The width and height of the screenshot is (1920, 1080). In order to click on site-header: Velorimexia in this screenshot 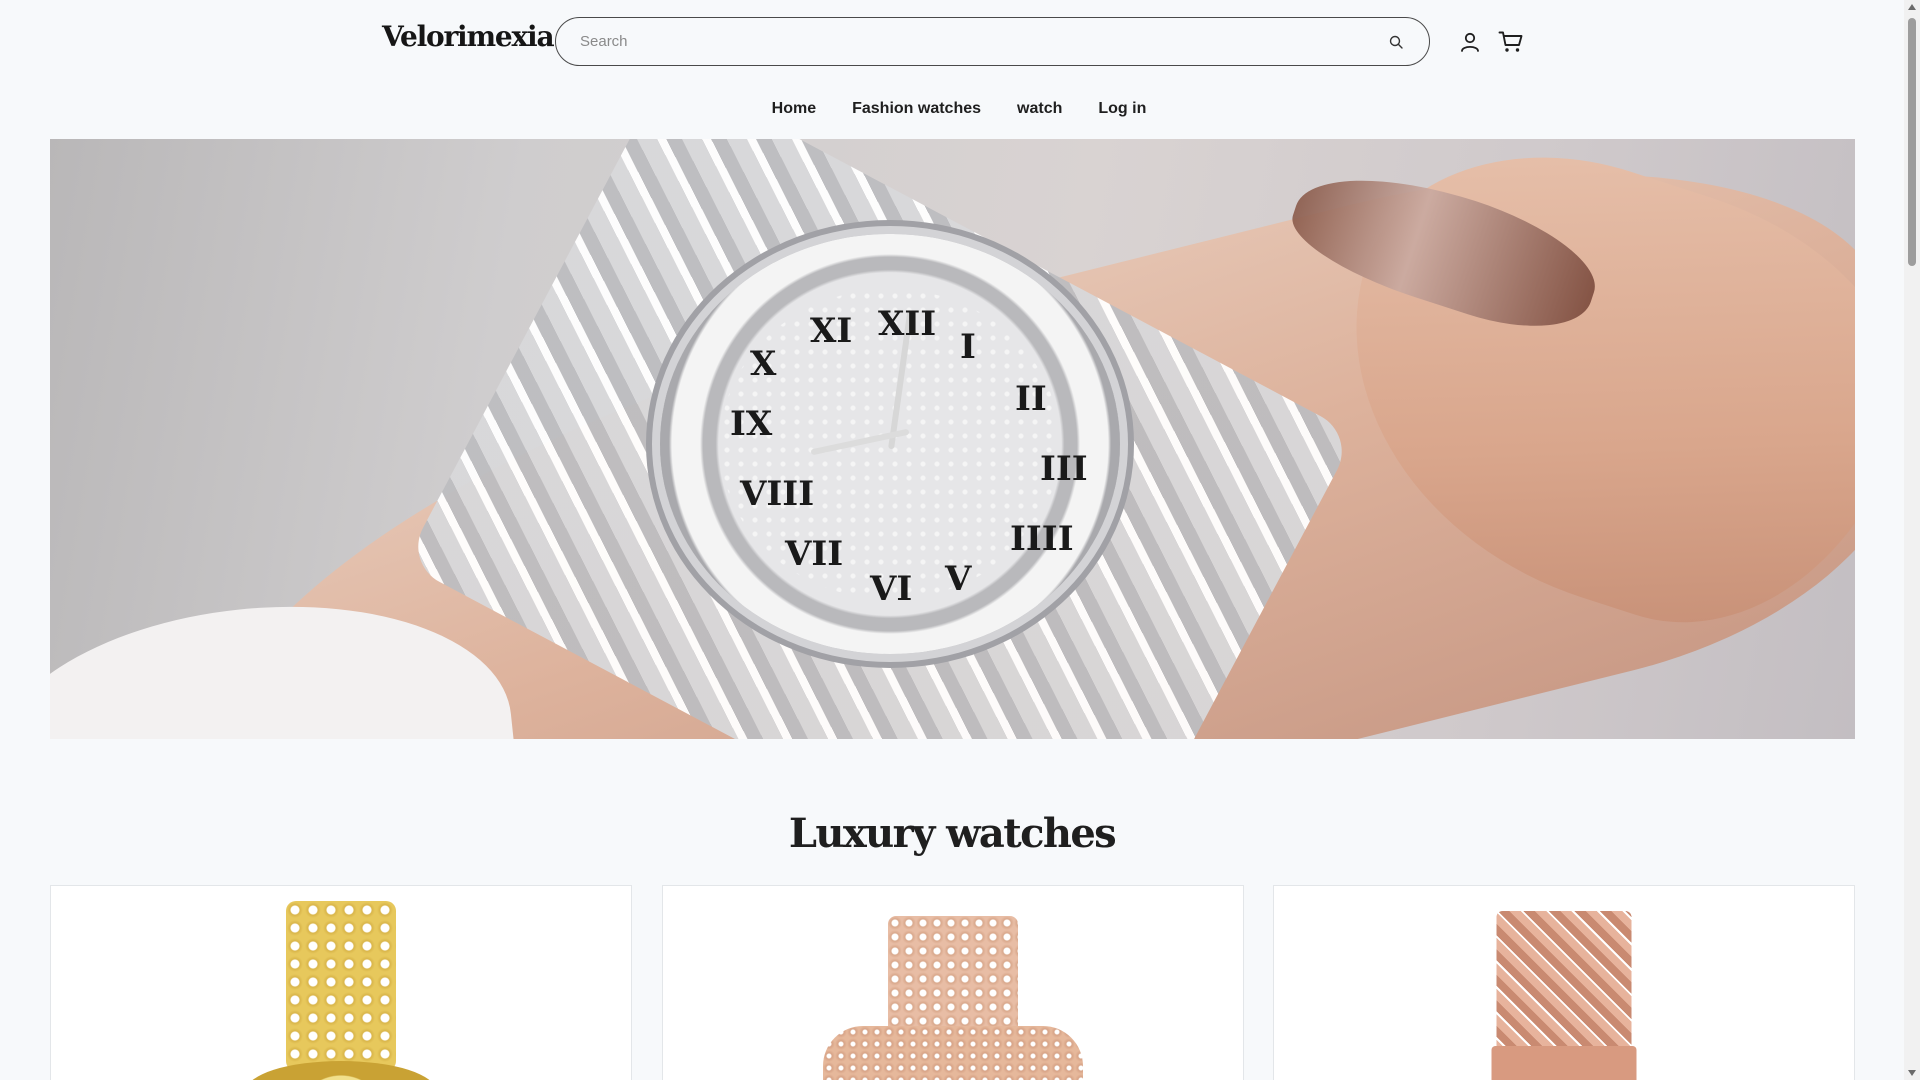, I will do `click(952, 42)`.